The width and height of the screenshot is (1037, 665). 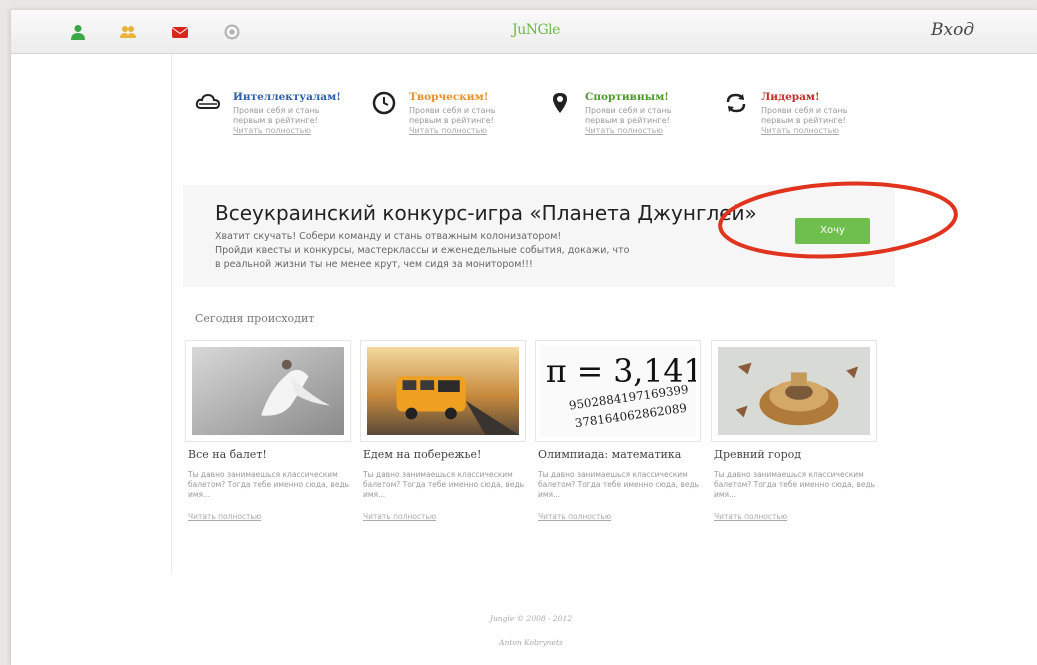 I want to click on sidebar-divider, so click(x=171, y=314).